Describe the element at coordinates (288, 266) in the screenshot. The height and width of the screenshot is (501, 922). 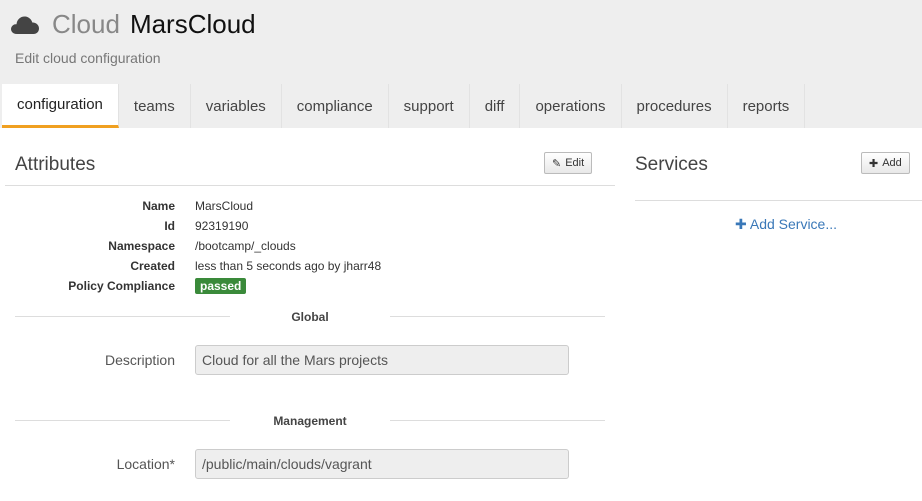
I see `attr-value-created: less than 5 seconds ago by jharr48` at that location.